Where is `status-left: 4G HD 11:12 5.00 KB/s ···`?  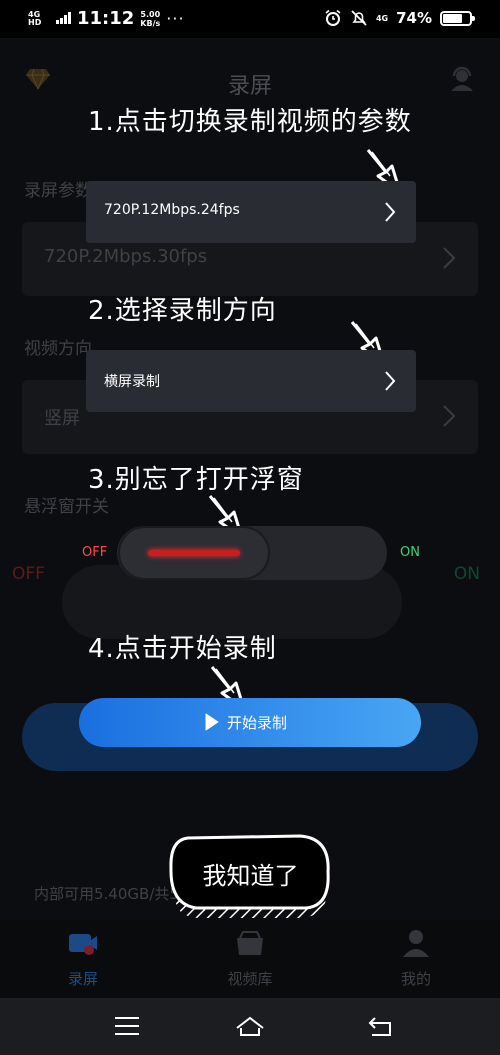
status-left: 4G HD 11:12 5.00 KB/s ··· is located at coordinates (106, 18).